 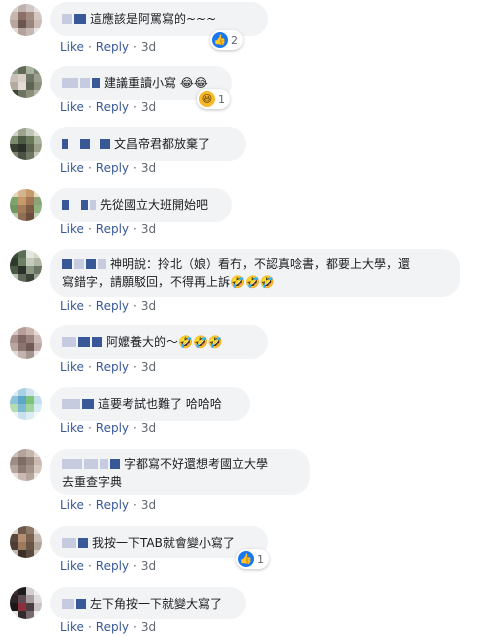 I want to click on comment-text: 字都寫不好還想考國立大學, so click(x=196, y=464).